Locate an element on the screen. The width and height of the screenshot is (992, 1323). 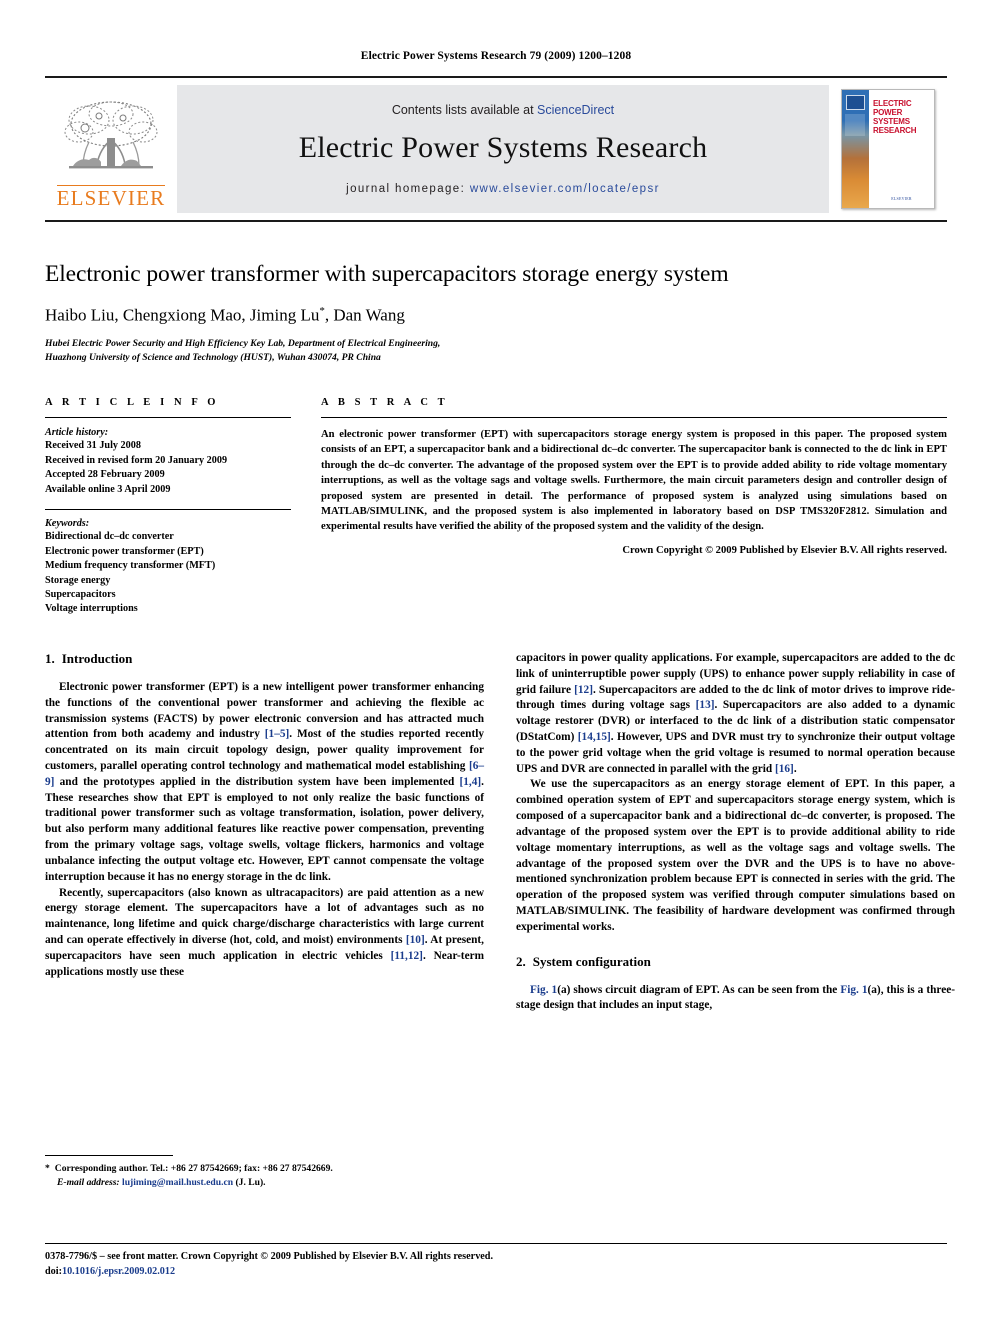
authors-names-tail: , Dan Wang is located at coordinates (364, 315).